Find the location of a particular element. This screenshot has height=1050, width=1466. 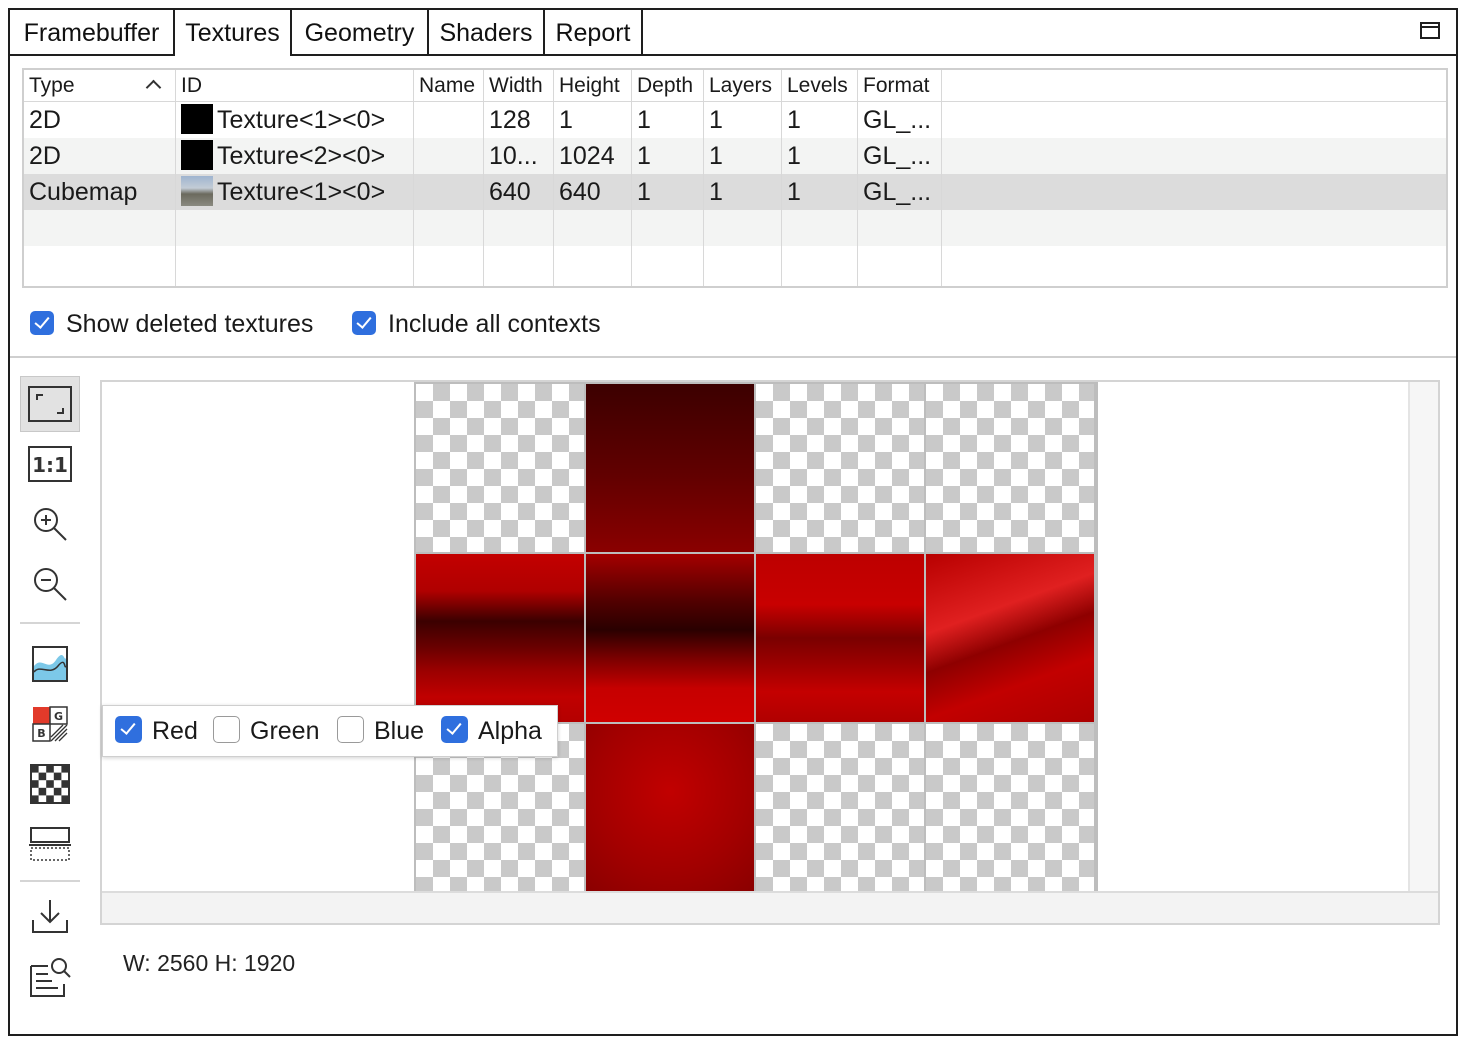

tab-framebuffer: Framebuffer is located at coordinates (92, 33).